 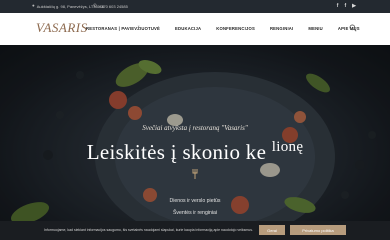 I want to click on social-links: f f ▶, so click(x=346, y=6).